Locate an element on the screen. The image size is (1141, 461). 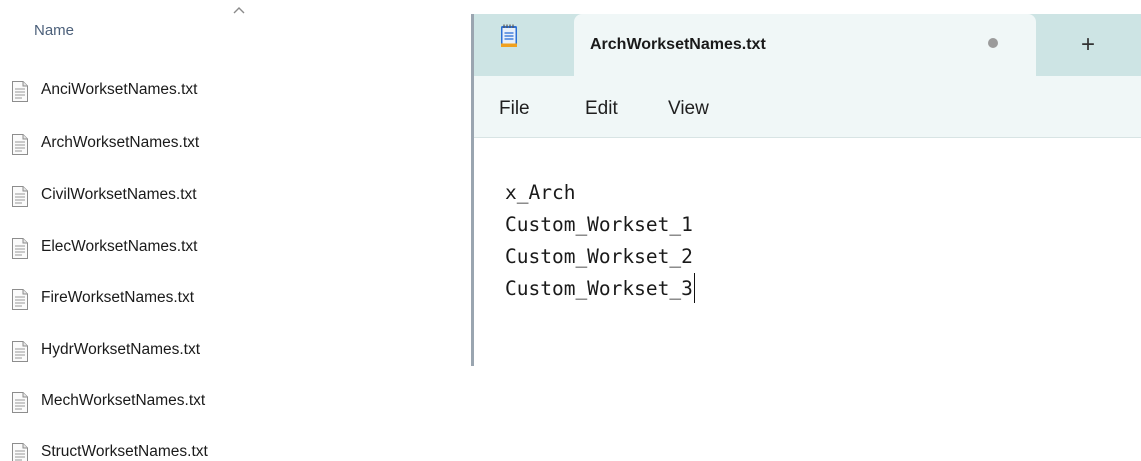
editor-line: Custom_Workset_1 is located at coordinates (599, 224).